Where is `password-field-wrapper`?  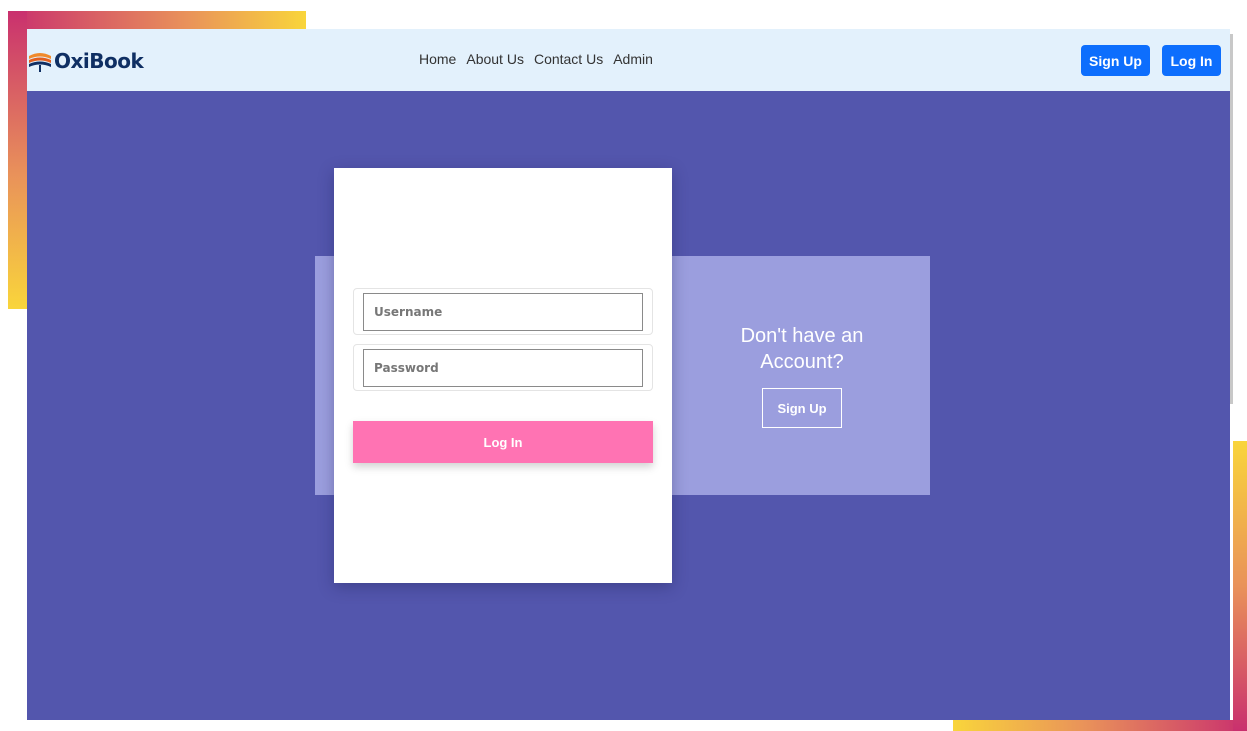
password-field-wrapper is located at coordinates (503, 367).